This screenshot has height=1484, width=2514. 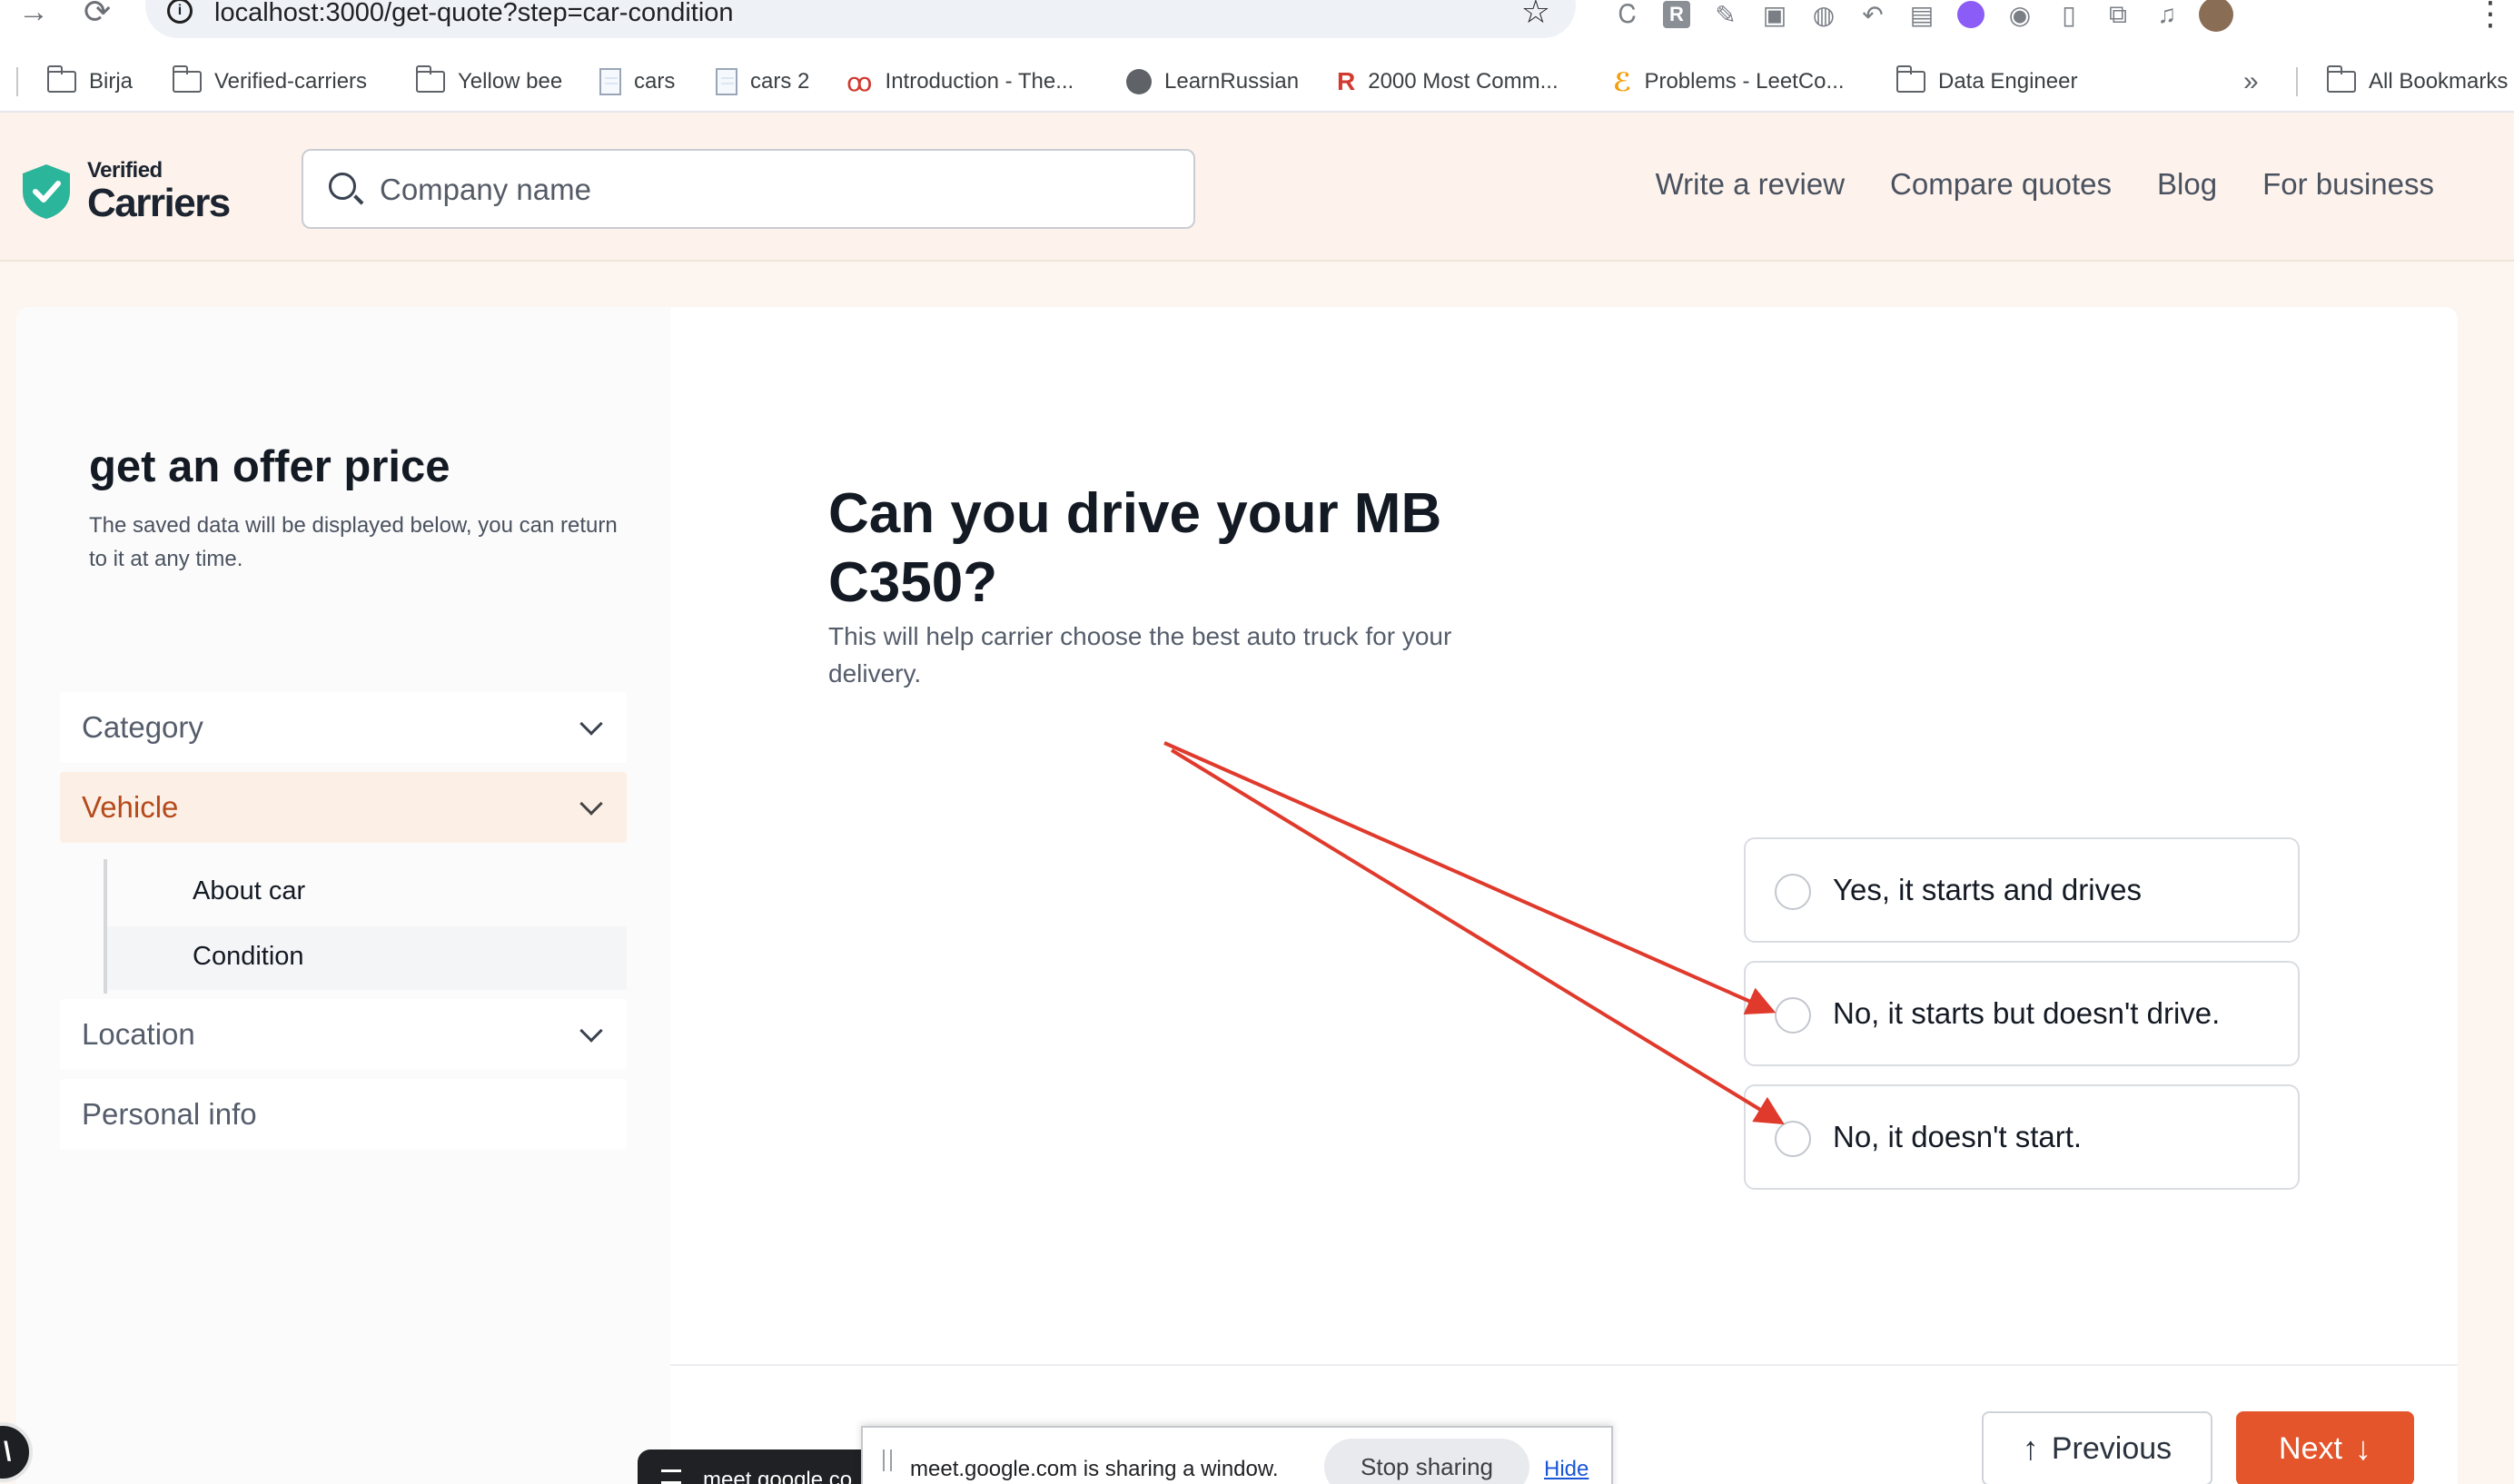 I want to click on bookmark-verified-carriers: Verified-carriers, so click(x=269, y=82).